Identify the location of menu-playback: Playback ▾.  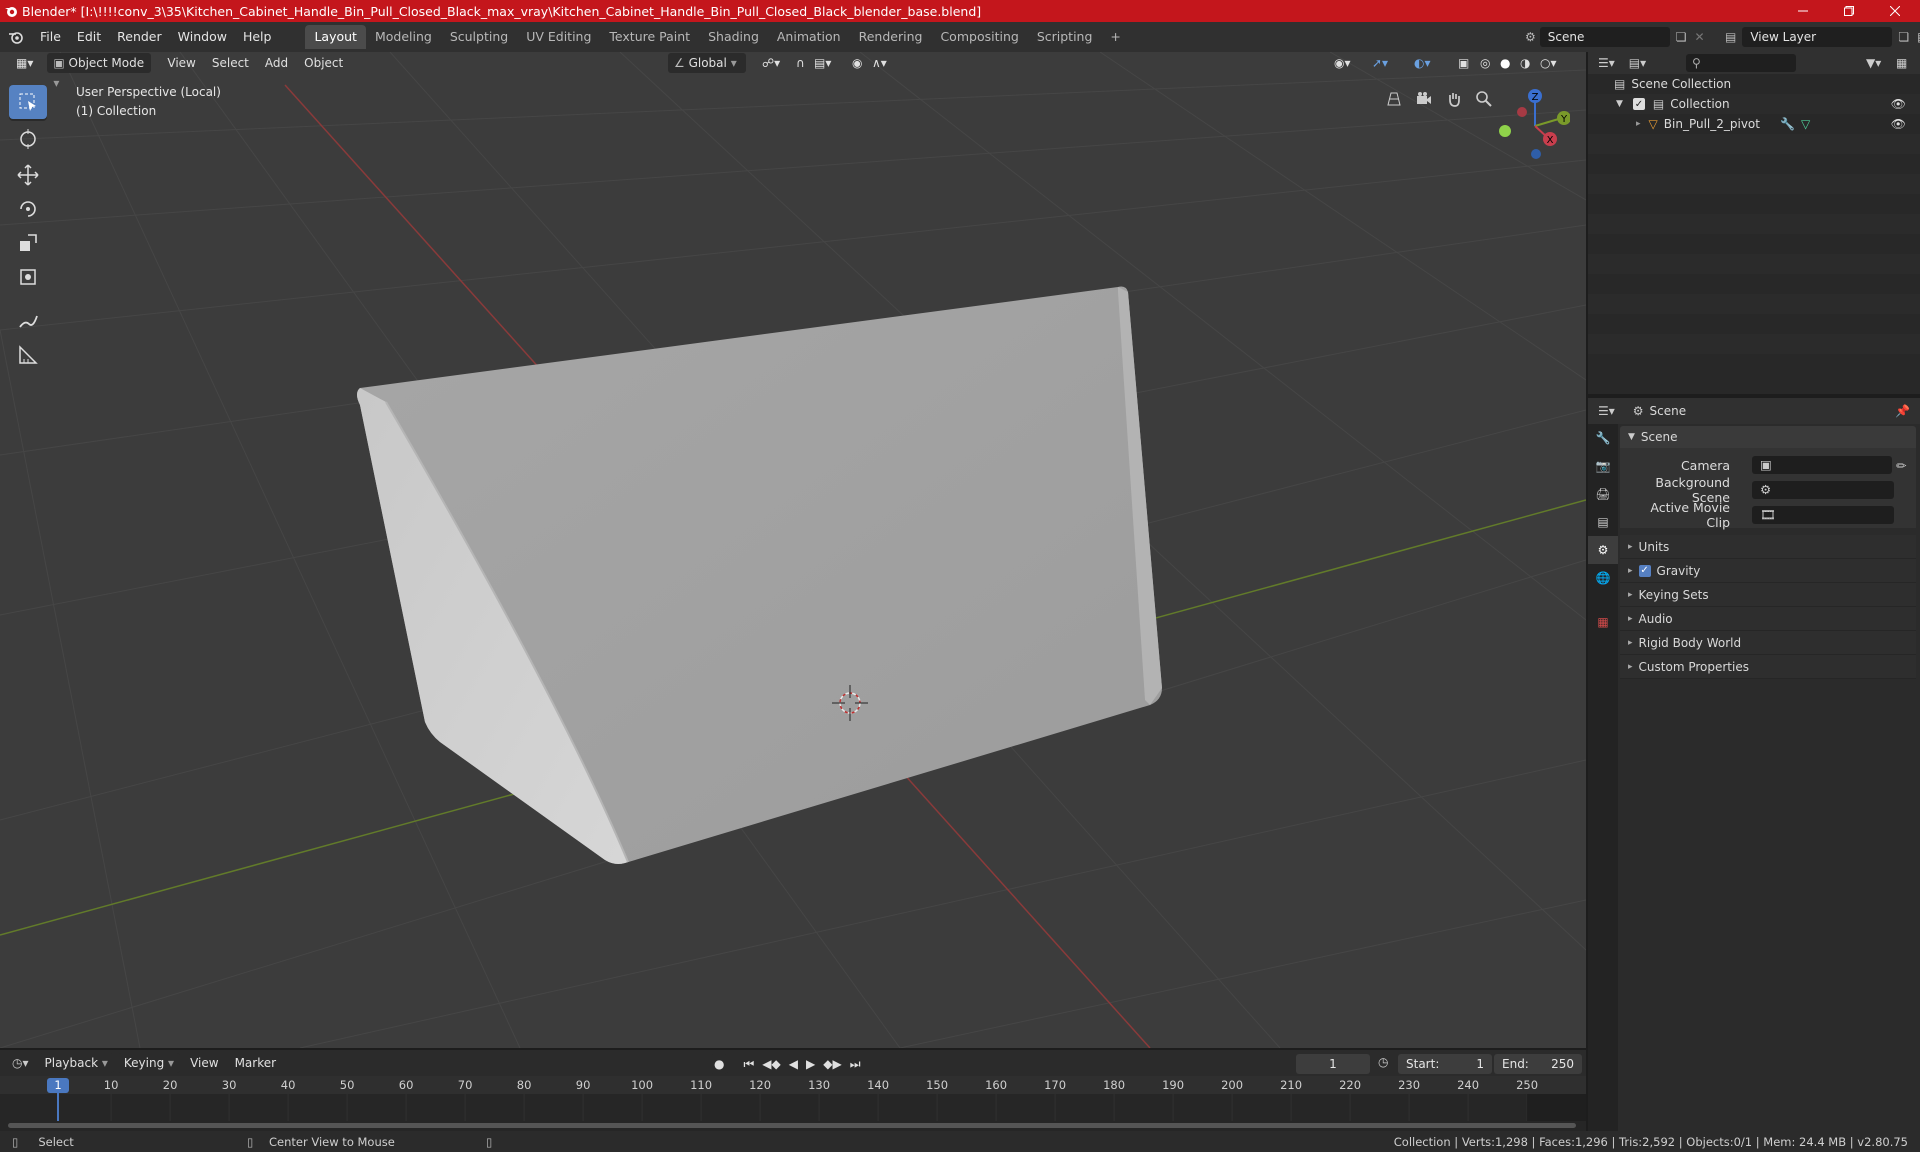
(76, 1063).